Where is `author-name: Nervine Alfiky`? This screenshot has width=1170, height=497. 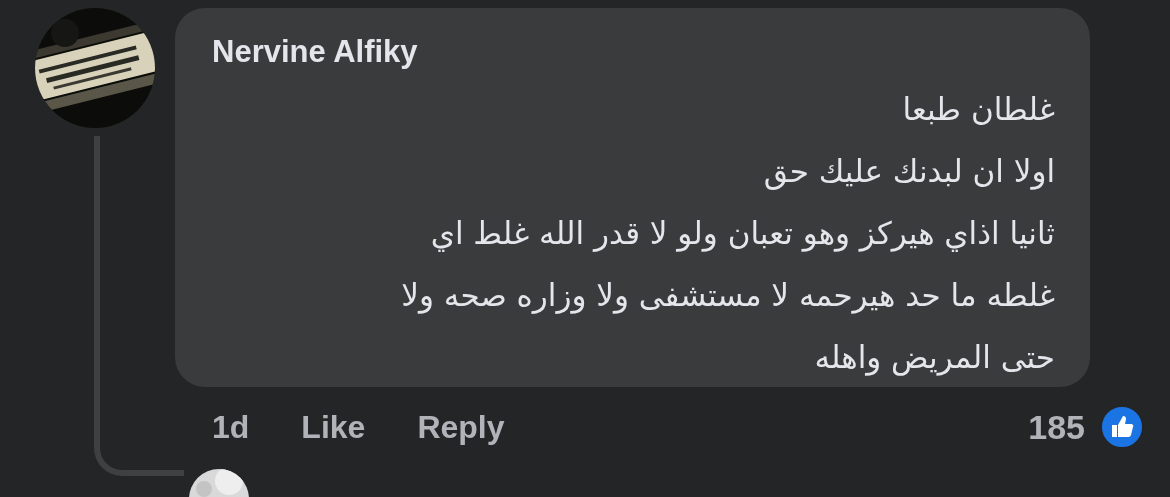
author-name: Nervine Alfiky is located at coordinates (315, 52).